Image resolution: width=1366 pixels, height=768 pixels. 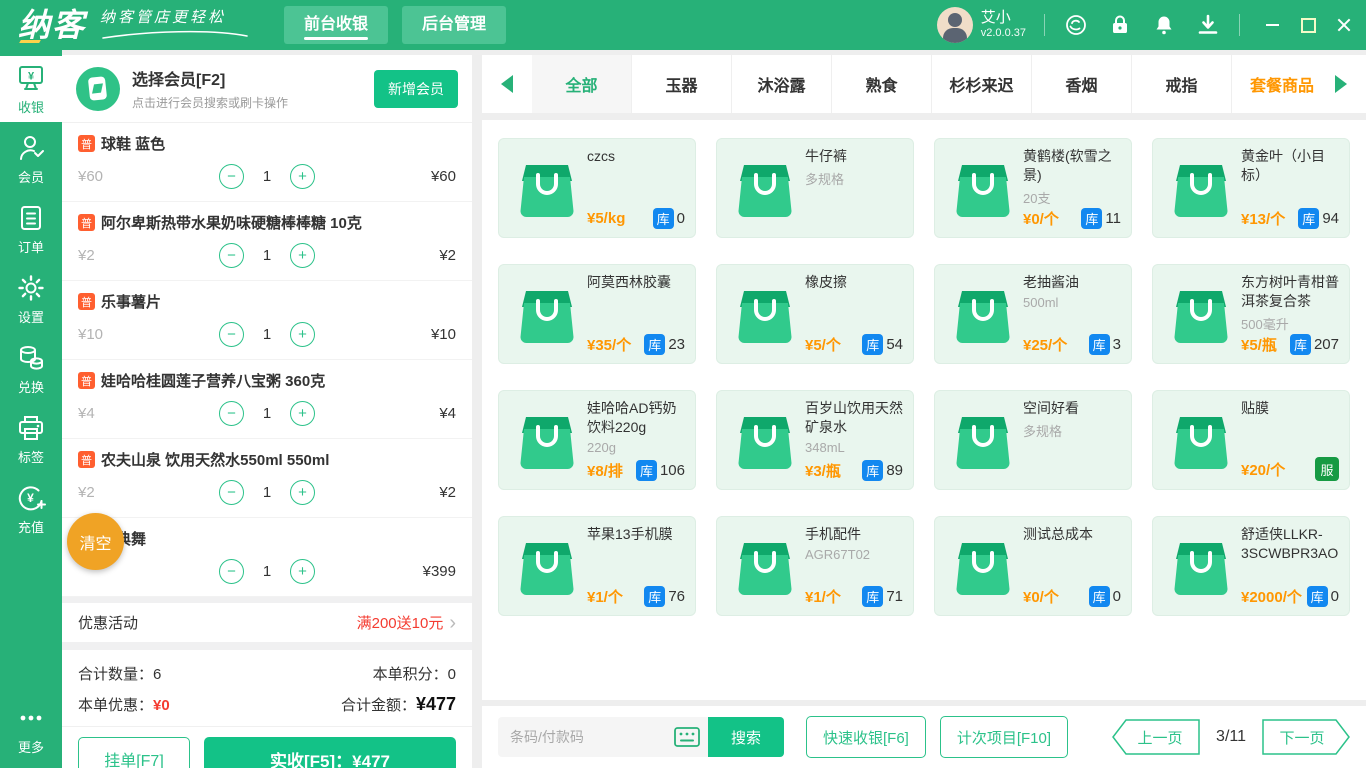 I want to click on sidebar-item-exchange: 兑换, so click(x=31, y=369).